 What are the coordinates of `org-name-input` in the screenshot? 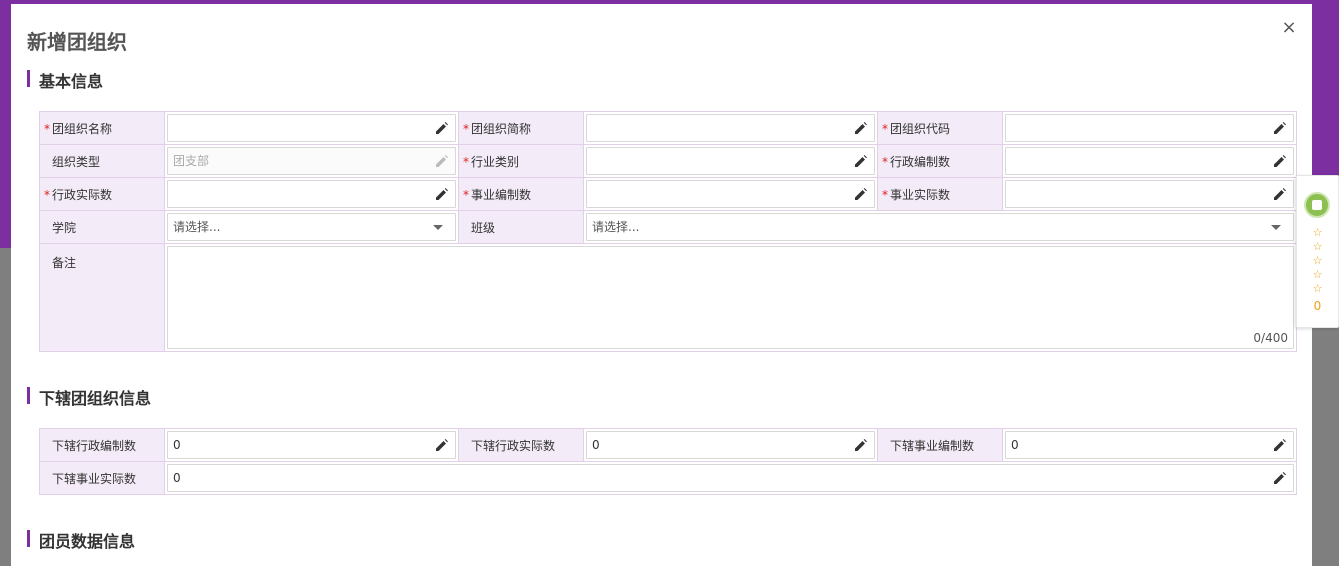 It's located at (311, 128).